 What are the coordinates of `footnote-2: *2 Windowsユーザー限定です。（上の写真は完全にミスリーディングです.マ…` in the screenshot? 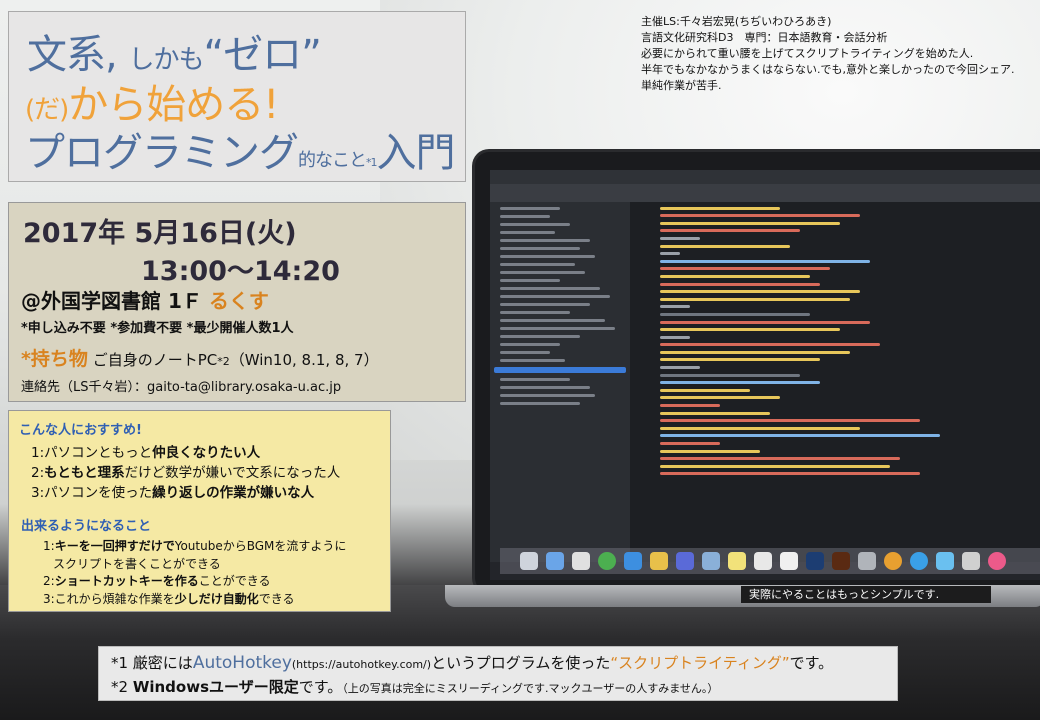 It's located at (415, 687).